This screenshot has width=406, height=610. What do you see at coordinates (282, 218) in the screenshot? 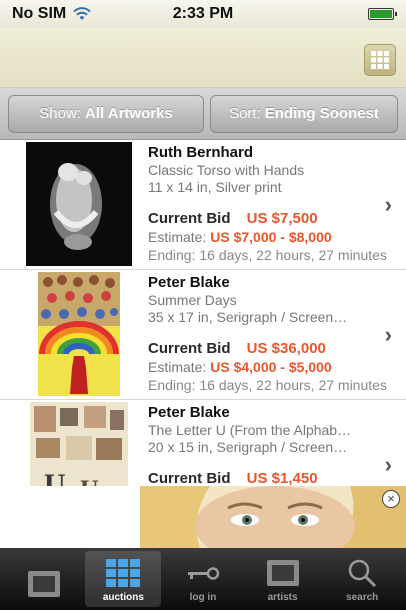
I see `current-bid-value: US $7,500` at bounding box center [282, 218].